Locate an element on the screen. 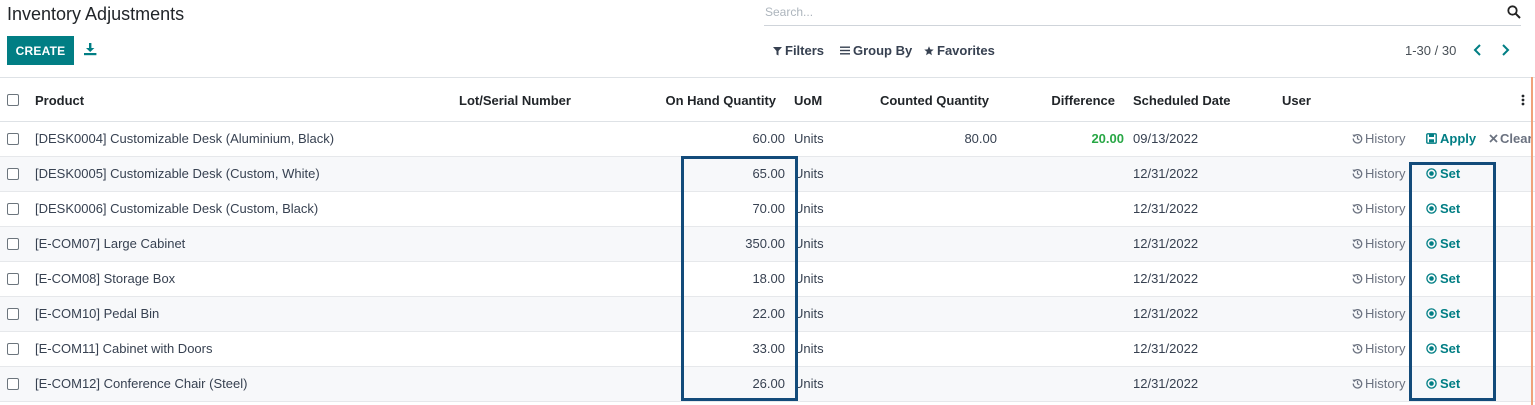 Image resolution: width=1535 pixels, height=405 pixels. difference-value: 20.00 is located at coordinates (1107, 138).